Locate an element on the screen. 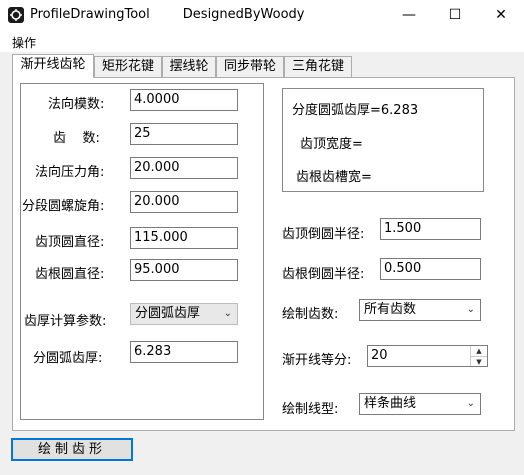 This screenshot has width=524, height=475. info-root-slot-width: 齿根齿槽宽= is located at coordinates (334, 177).